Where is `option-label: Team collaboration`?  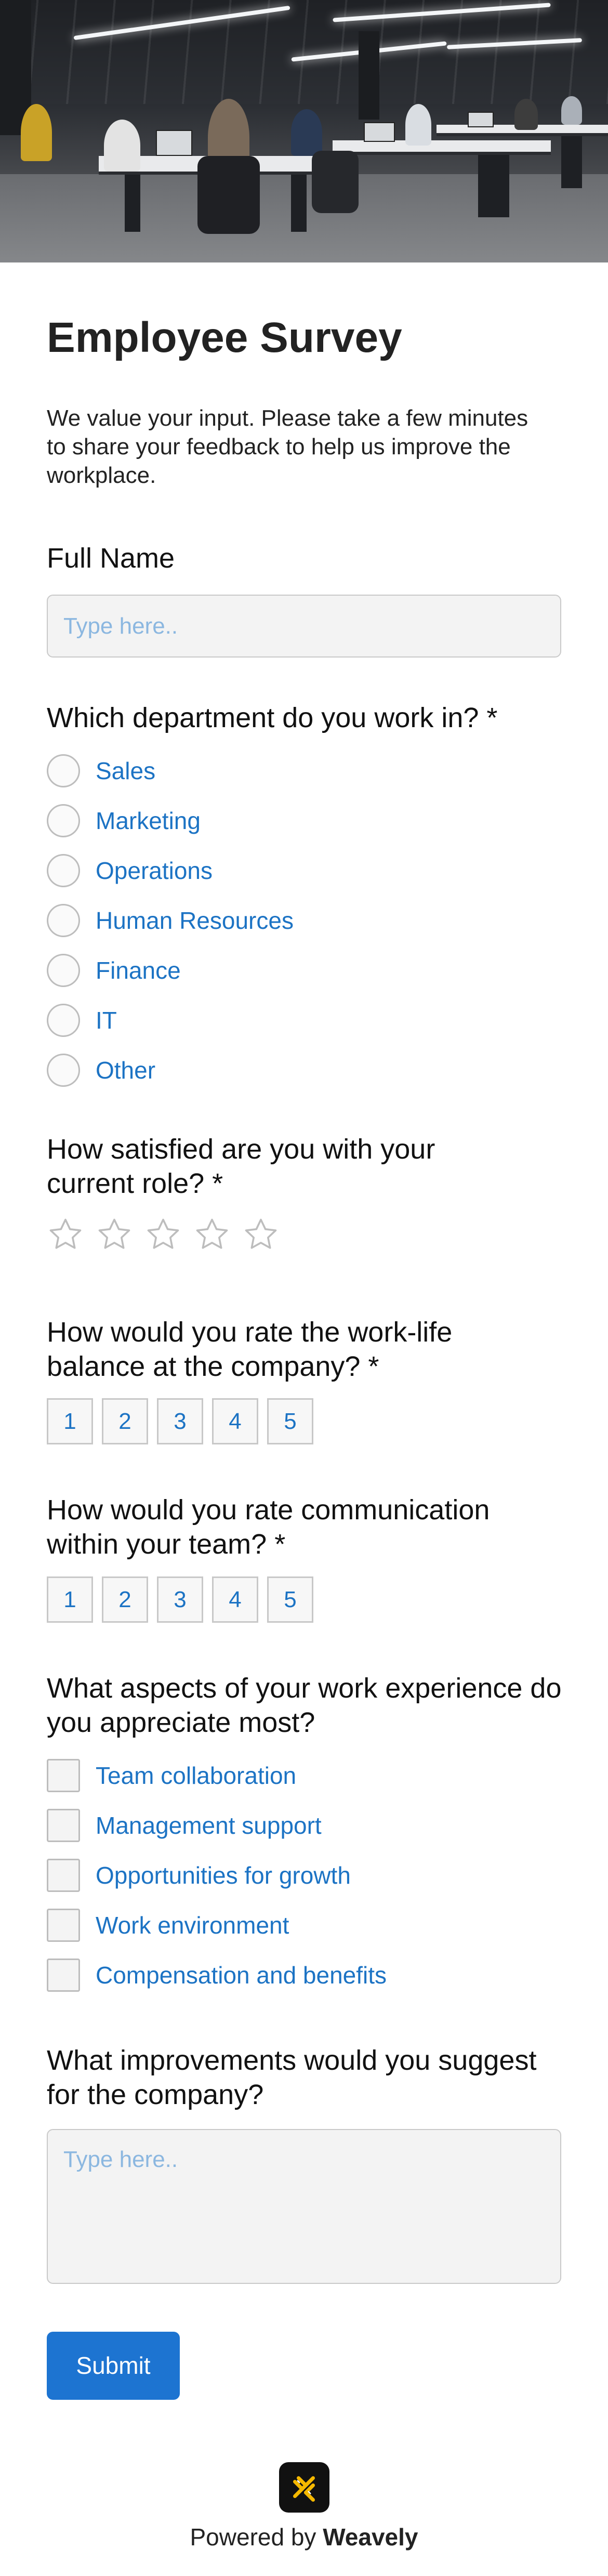
option-label: Team collaboration is located at coordinates (196, 1775).